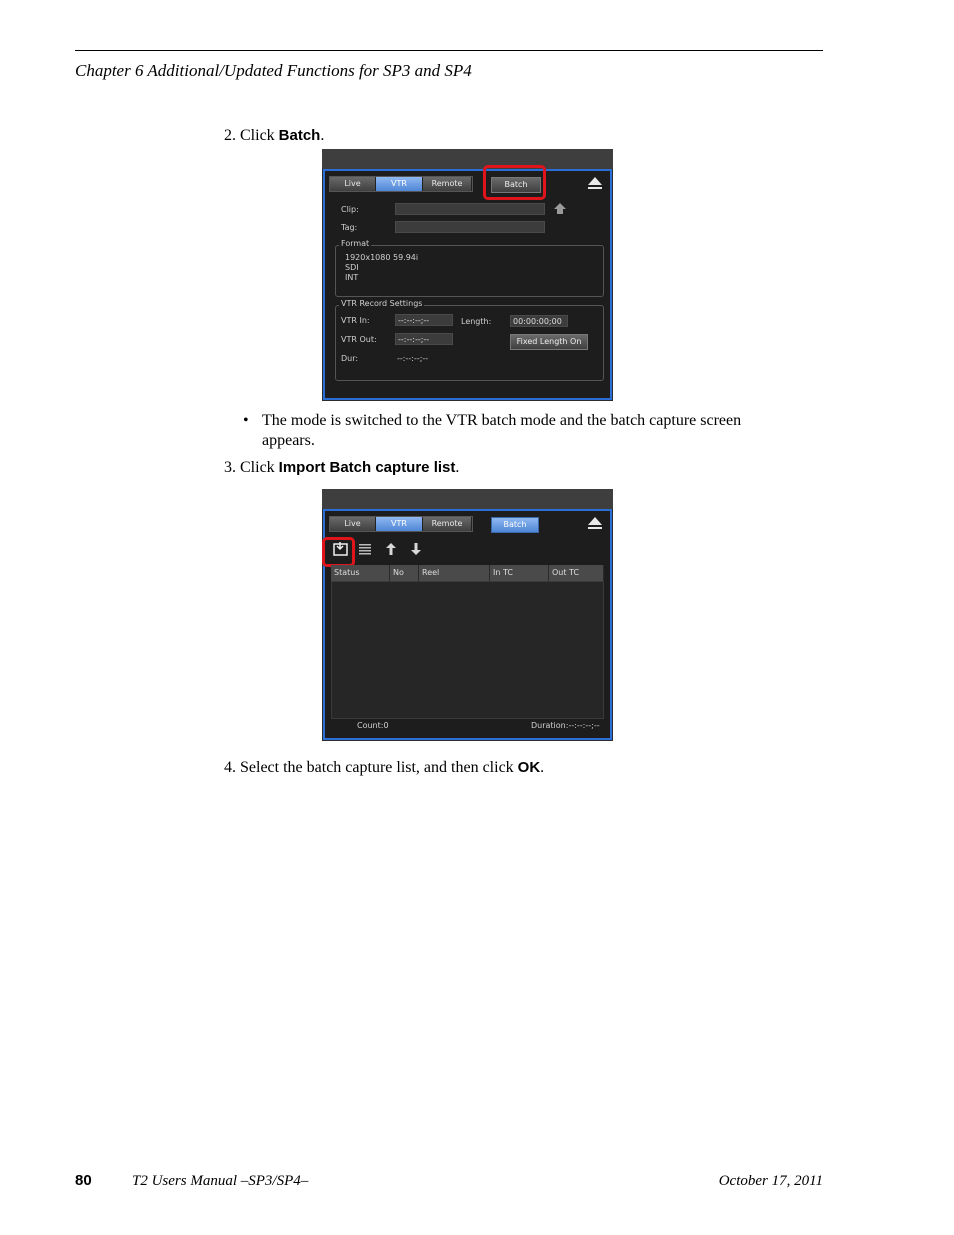 The width and height of the screenshot is (954, 1235). I want to click on step-2-keyword: Batch, so click(299, 135).